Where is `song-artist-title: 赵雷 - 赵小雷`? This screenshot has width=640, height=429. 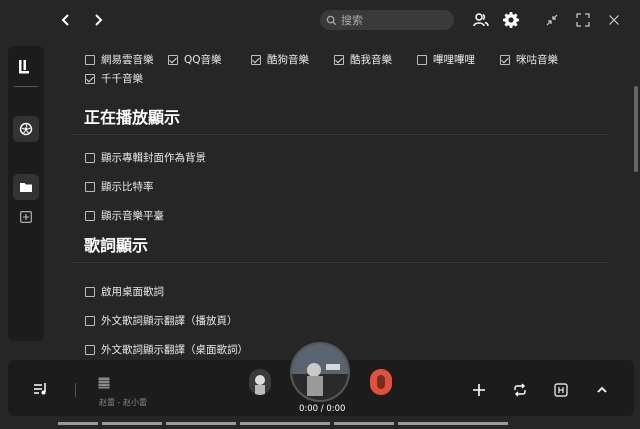 song-artist-title: 赵雷 - 赵小雷 is located at coordinates (123, 402).